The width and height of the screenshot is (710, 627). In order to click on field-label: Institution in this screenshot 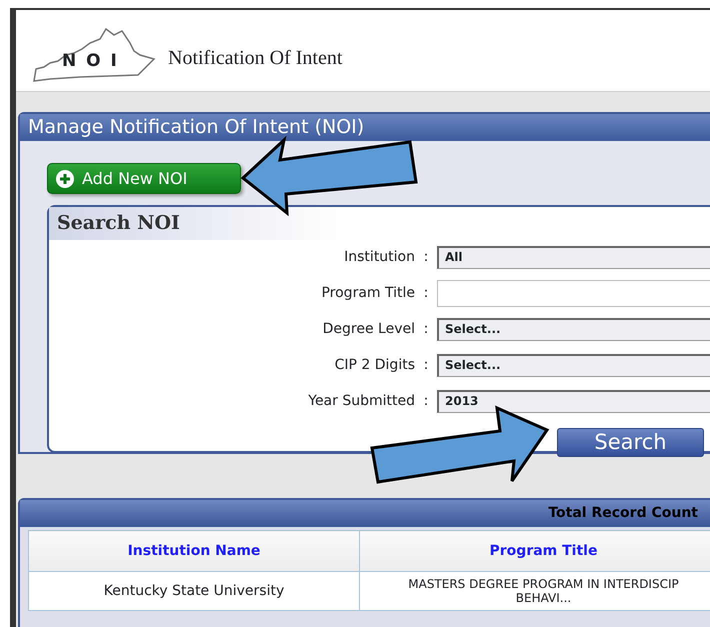, I will do `click(379, 257)`.